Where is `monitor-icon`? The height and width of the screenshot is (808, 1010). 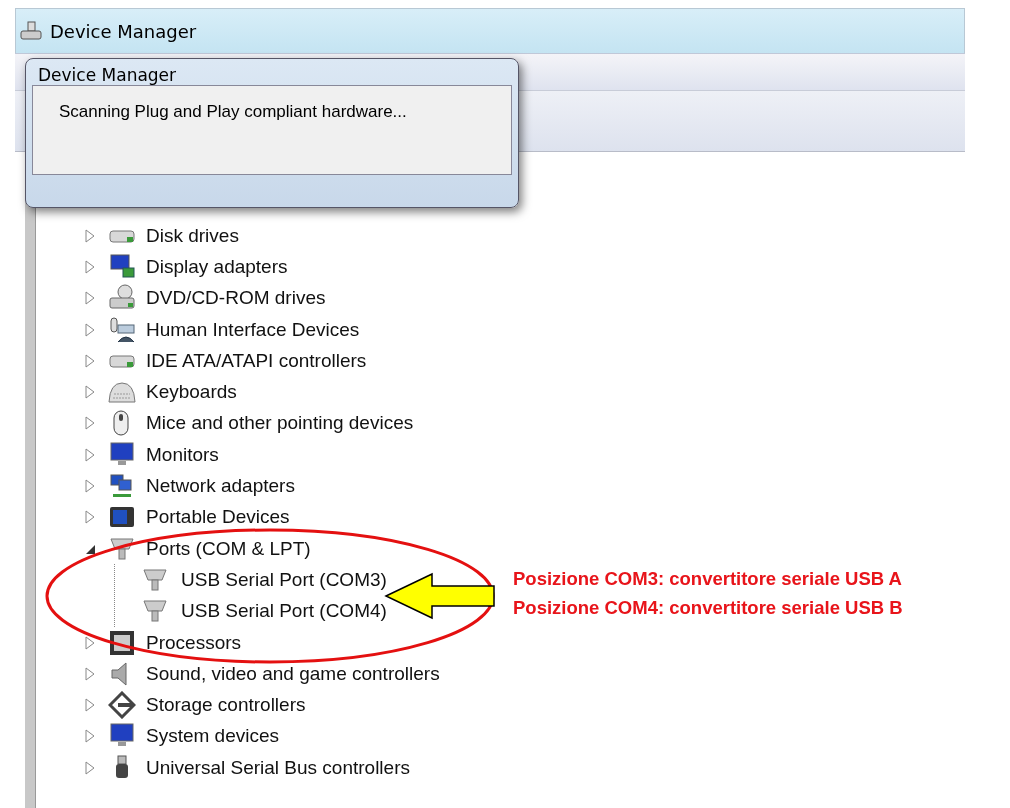 monitor-icon is located at coordinates (122, 266).